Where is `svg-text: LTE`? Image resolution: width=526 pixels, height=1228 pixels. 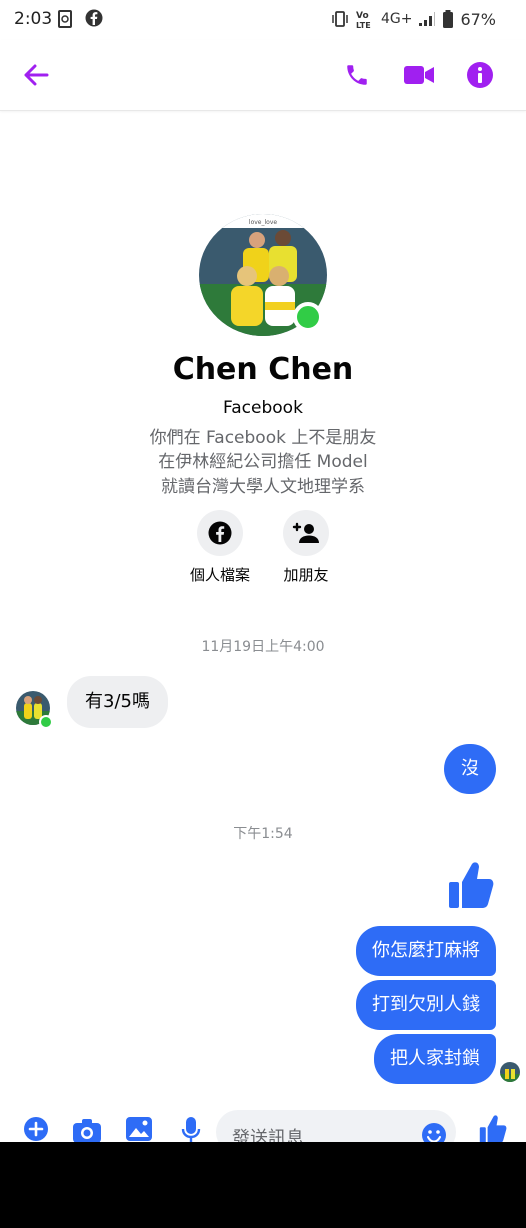 svg-text: LTE is located at coordinates (363, 25).